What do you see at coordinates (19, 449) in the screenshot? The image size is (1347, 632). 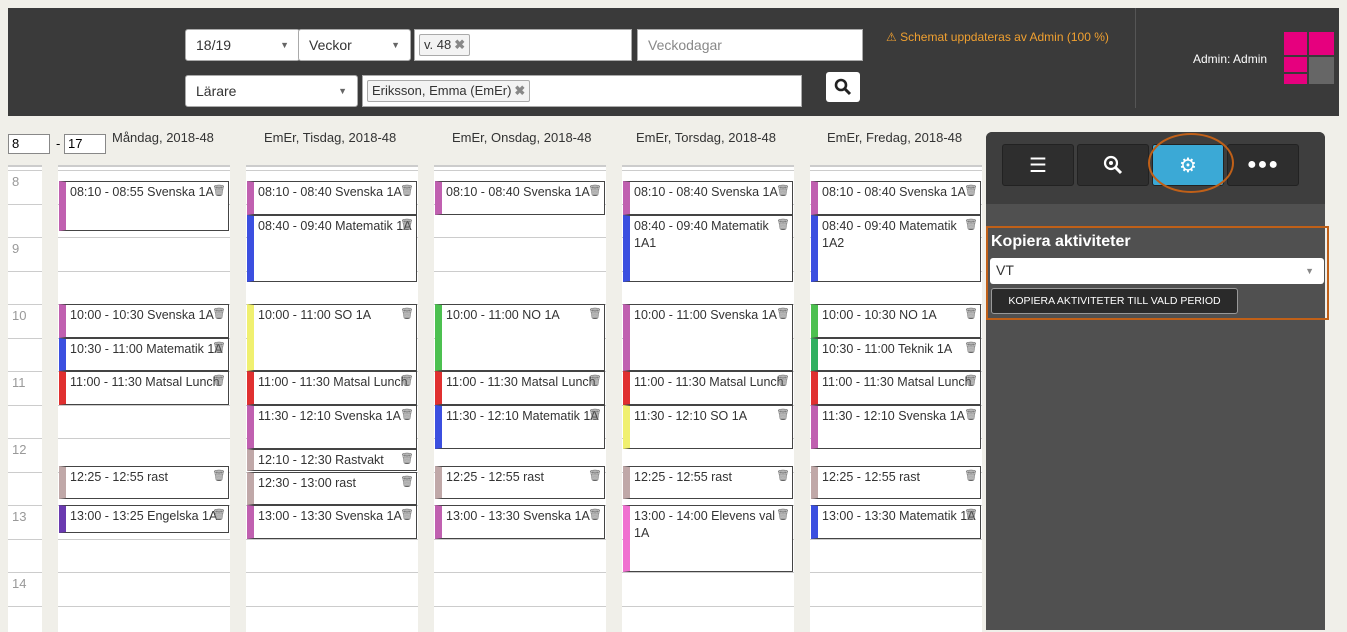 I see `hour-label: 12` at bounding box center [19, 449].